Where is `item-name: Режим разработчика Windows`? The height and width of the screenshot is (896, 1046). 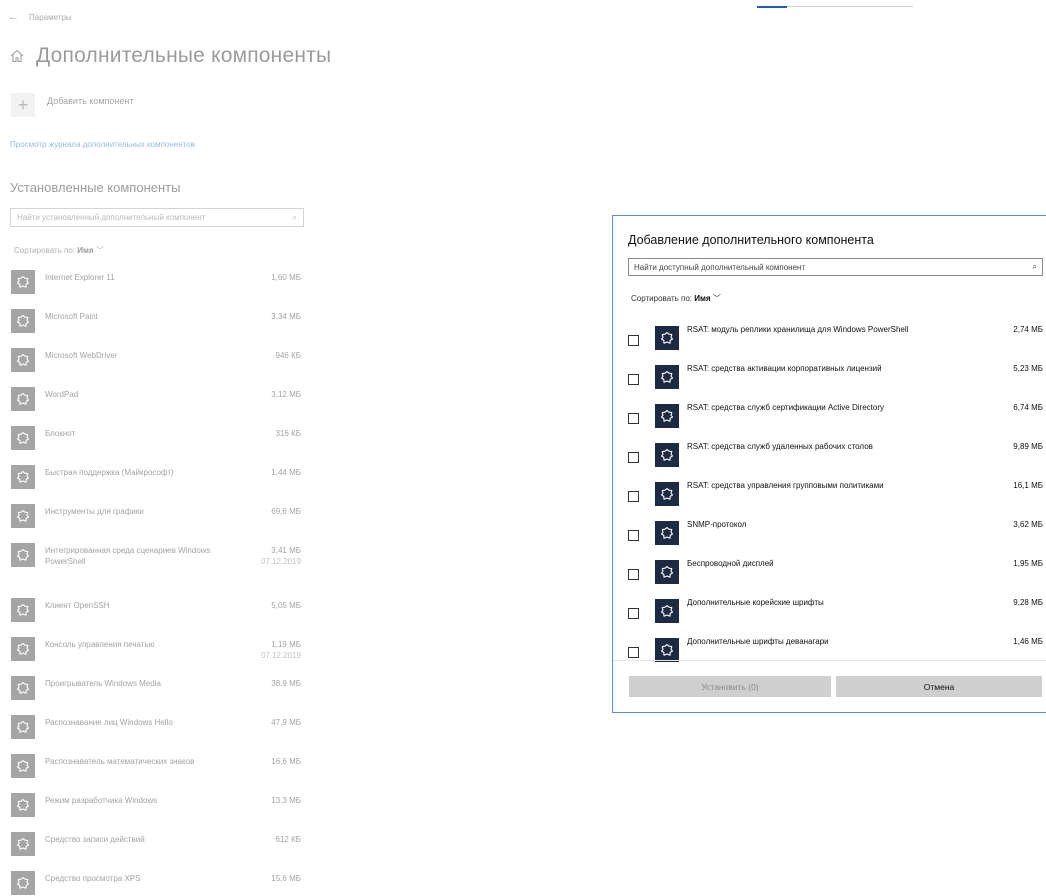
item-name: Режим разработчика Windows is located at coordinates (101, 800).